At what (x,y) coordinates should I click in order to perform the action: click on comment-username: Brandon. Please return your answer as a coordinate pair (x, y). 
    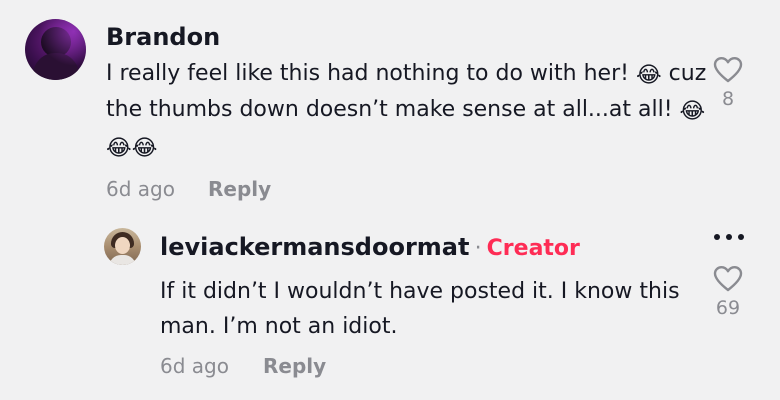
    Looking at the image, I should click on (163, 37).